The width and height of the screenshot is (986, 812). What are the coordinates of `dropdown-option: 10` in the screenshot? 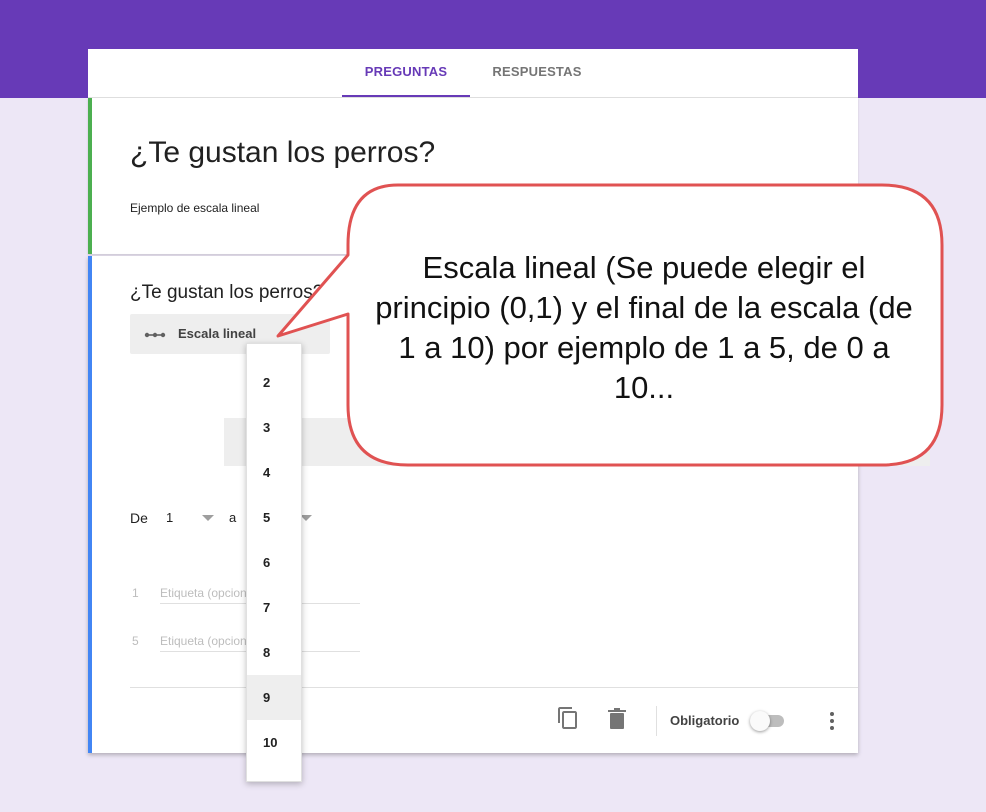 It's located at (274, 742).